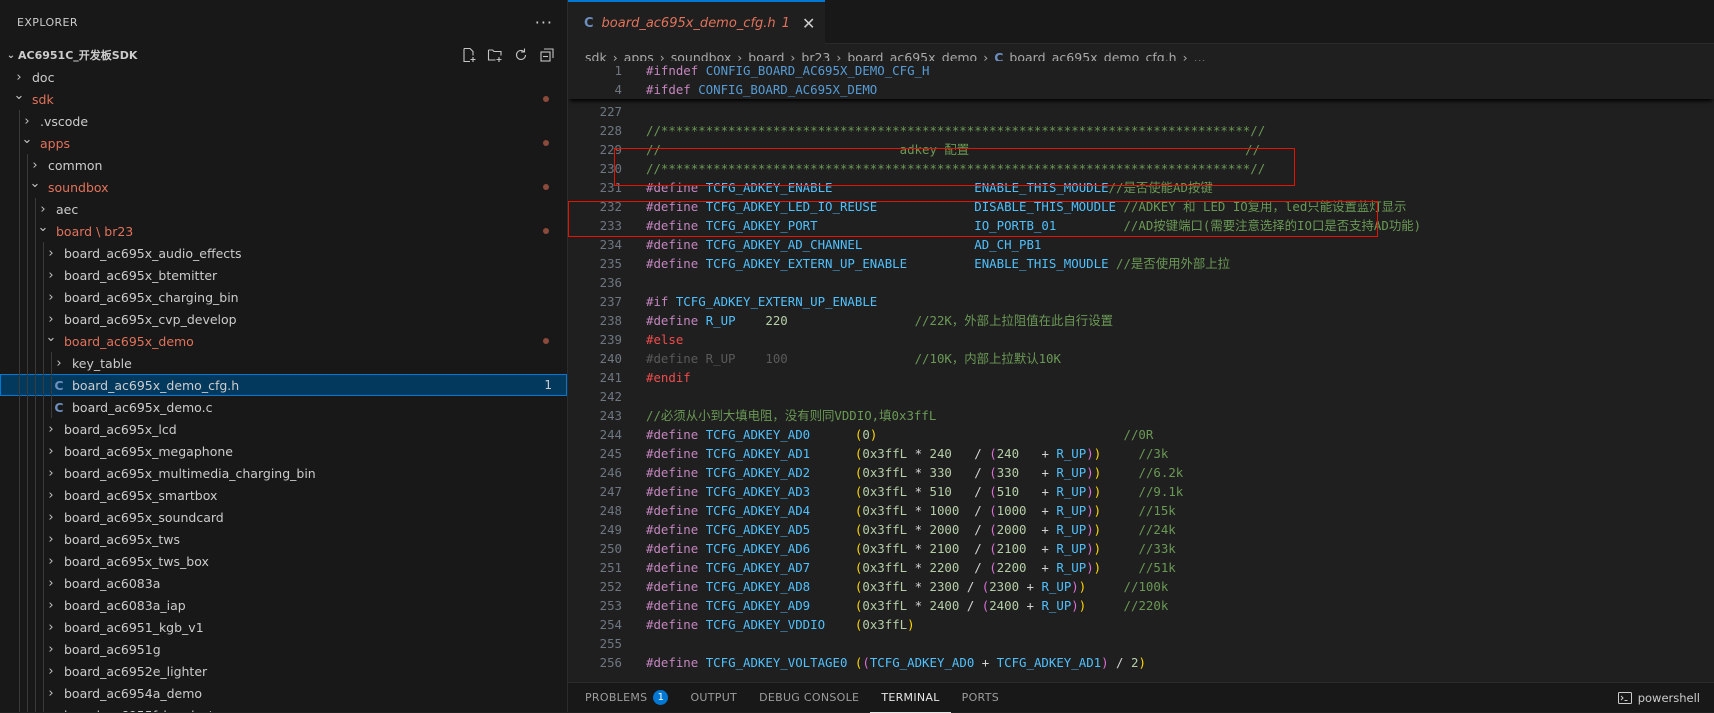 Image resolution: width=1714 pixels, height=713 pixels. Describe the element at coordinates (843, 244) in the screenshot. I see `line-source: #define TCFG_ADKEY_AD_CHANNEL AD_CH_PB1` at that location.